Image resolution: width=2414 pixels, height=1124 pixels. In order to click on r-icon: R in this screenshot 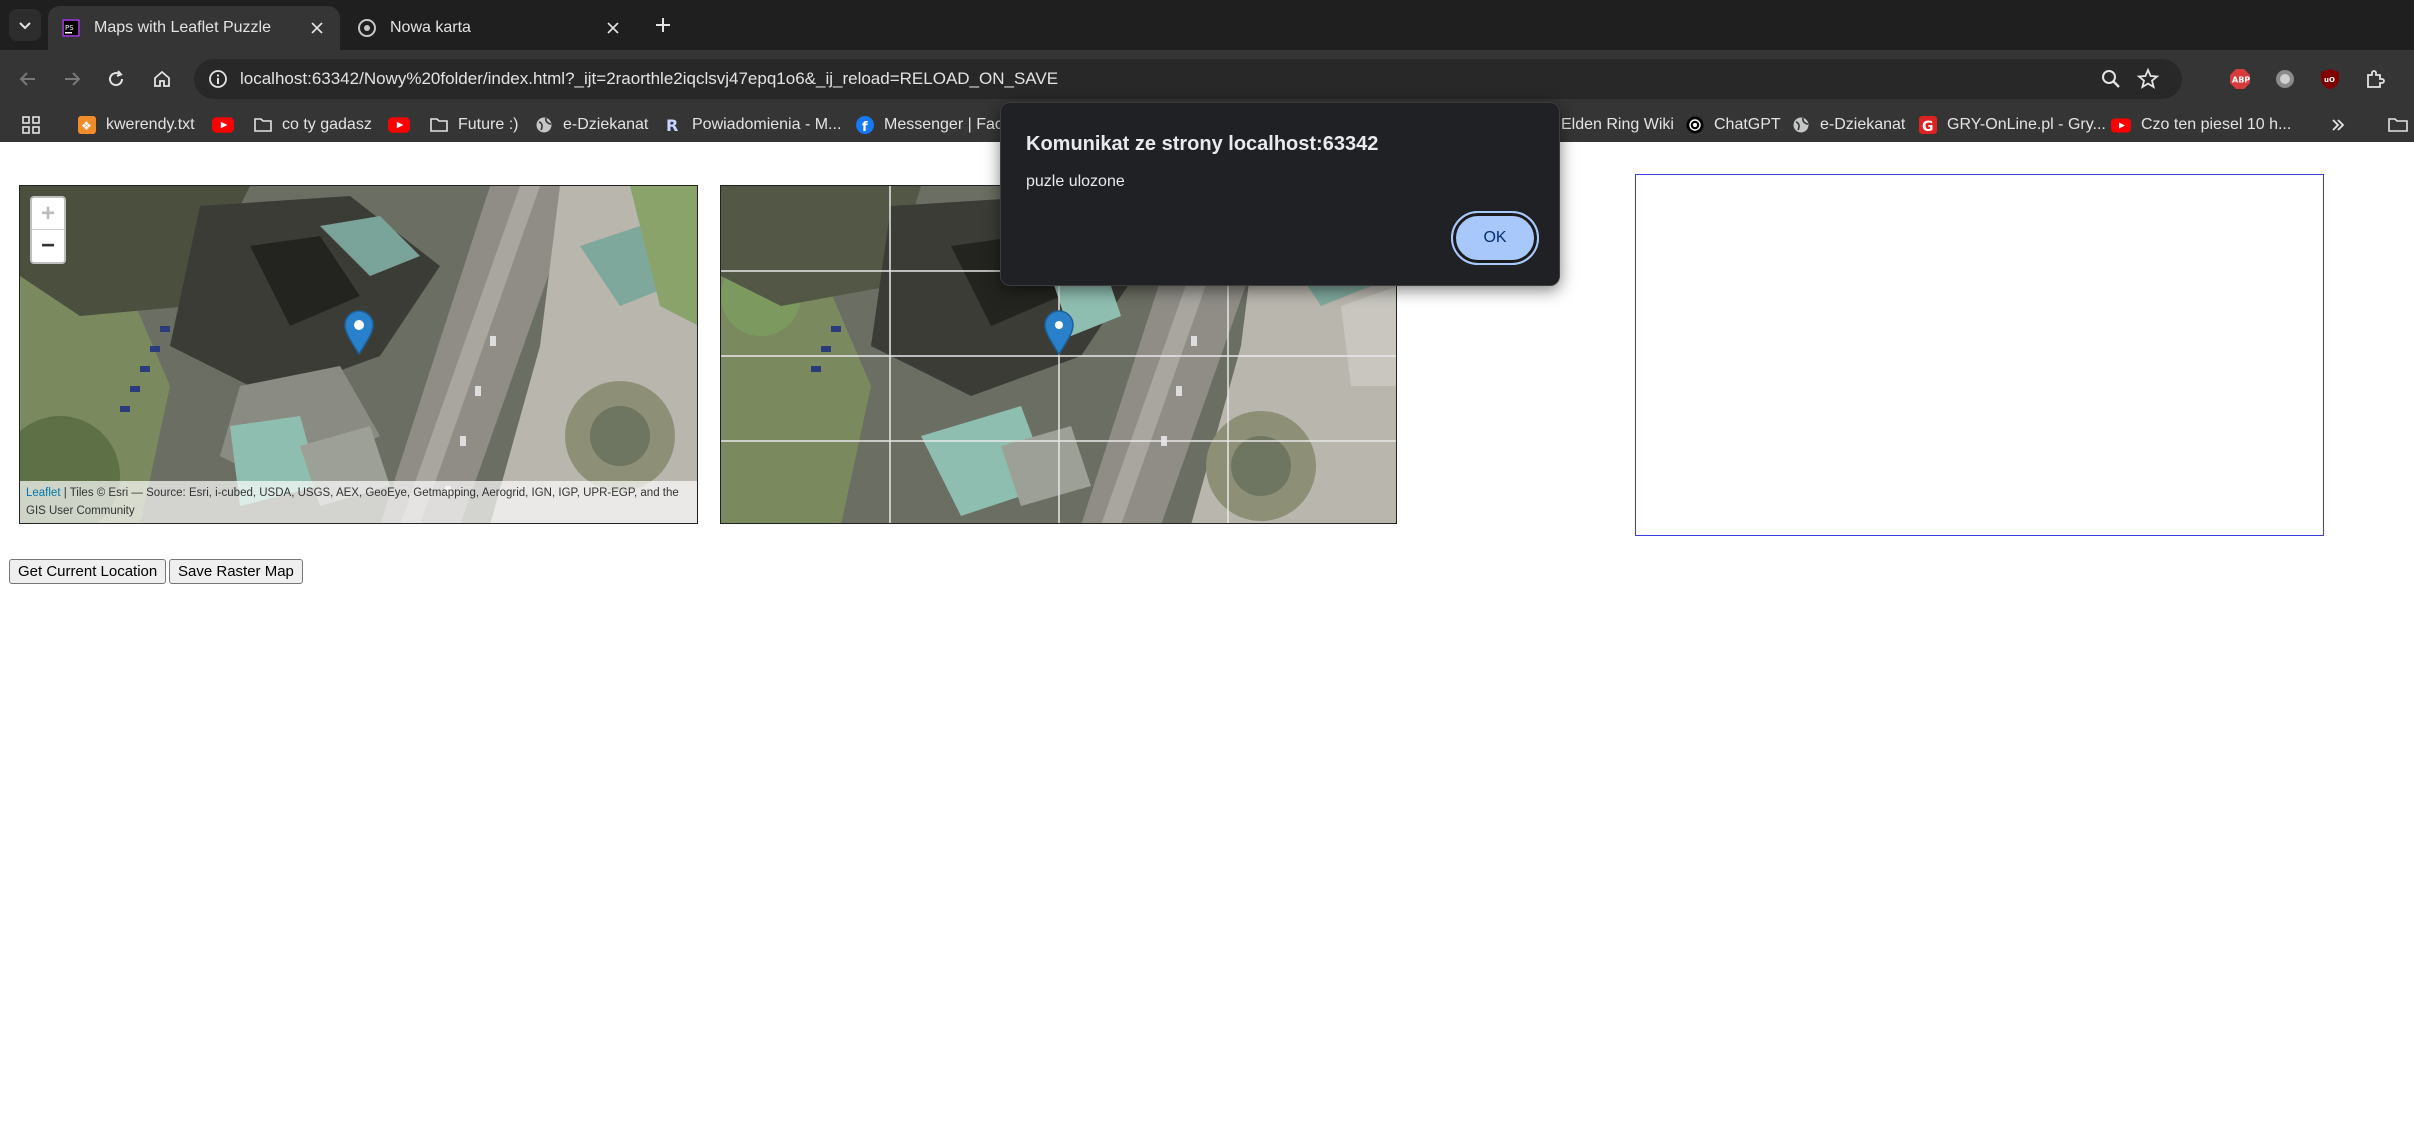, I will do `click(672, 125)`.